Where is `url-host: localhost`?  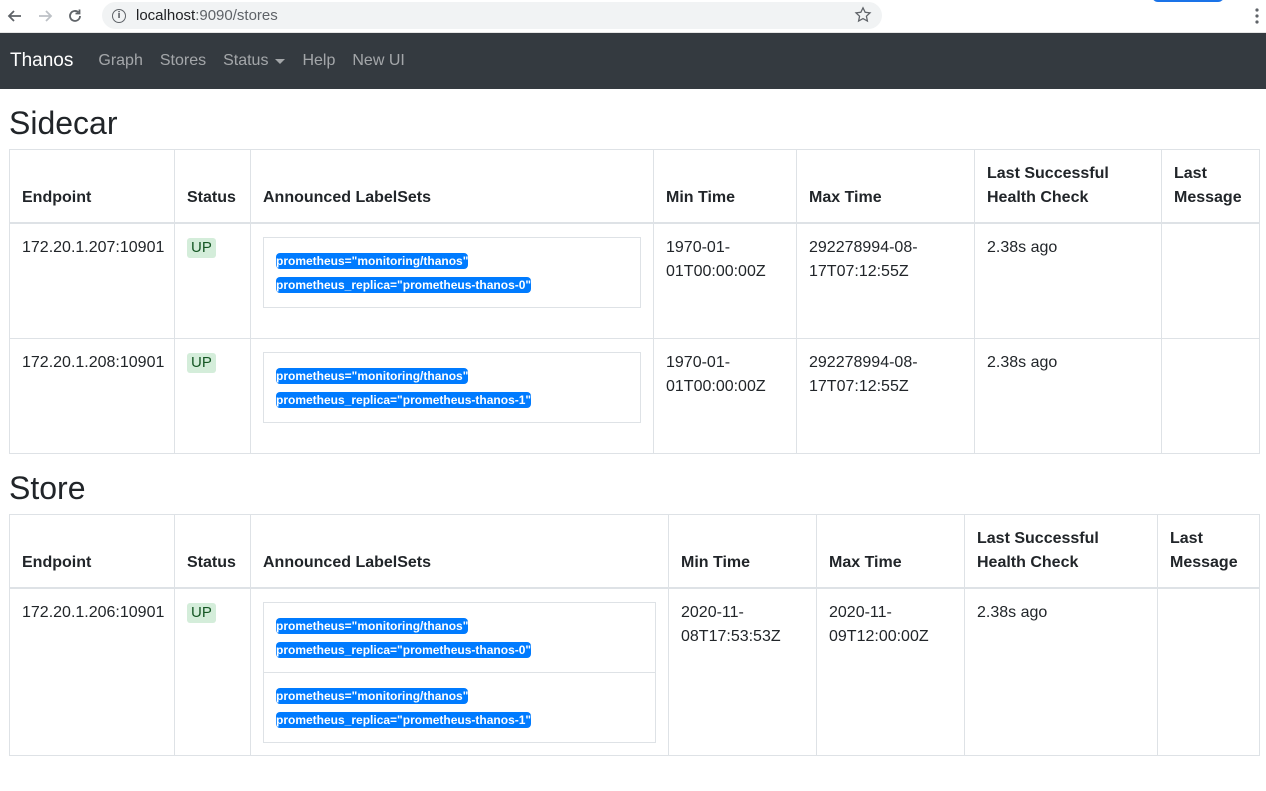 url-host: localhost is located at coordinates (166, 15).